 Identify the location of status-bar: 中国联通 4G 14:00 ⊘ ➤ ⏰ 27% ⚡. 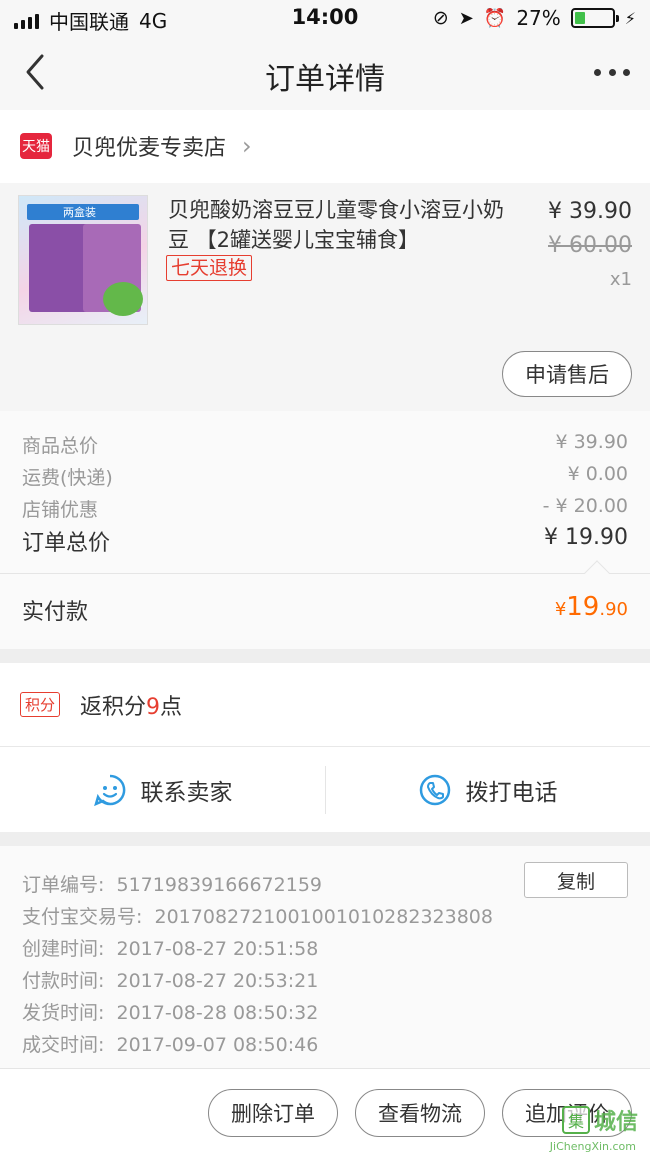
(325, 18).